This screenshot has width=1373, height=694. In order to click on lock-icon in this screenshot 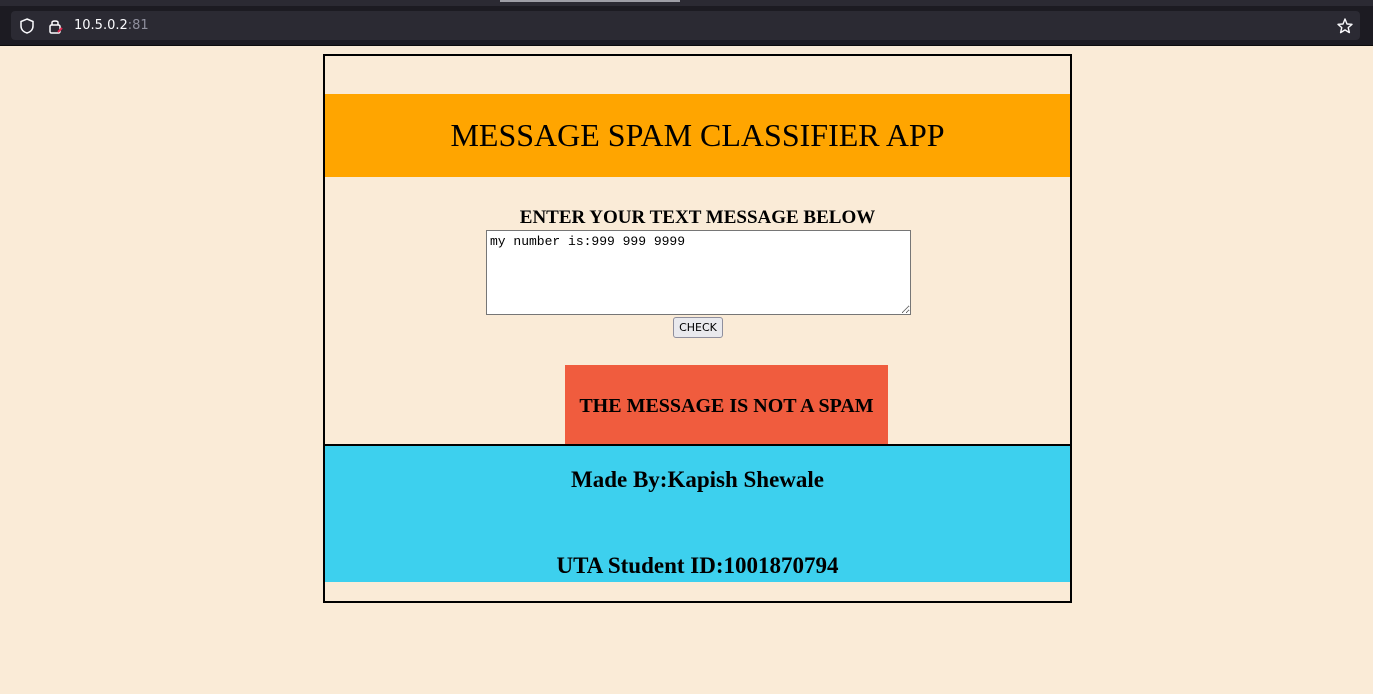, I will do `click(55, 26)`.